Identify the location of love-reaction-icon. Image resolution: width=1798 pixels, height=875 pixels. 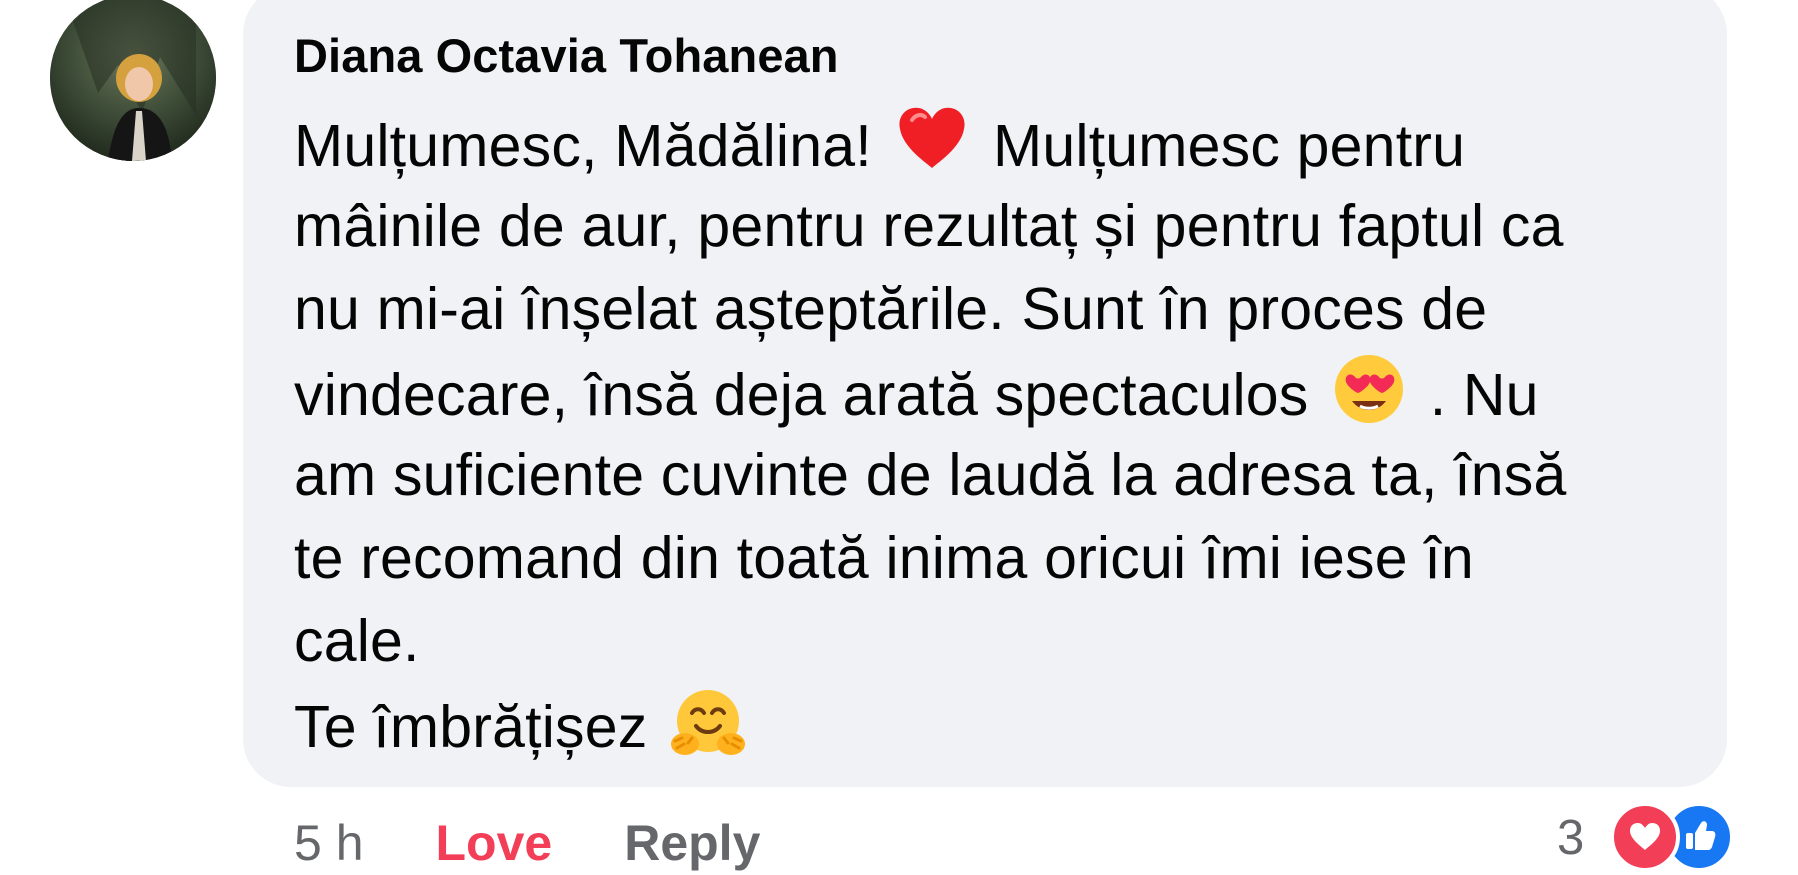
(1645, 837).